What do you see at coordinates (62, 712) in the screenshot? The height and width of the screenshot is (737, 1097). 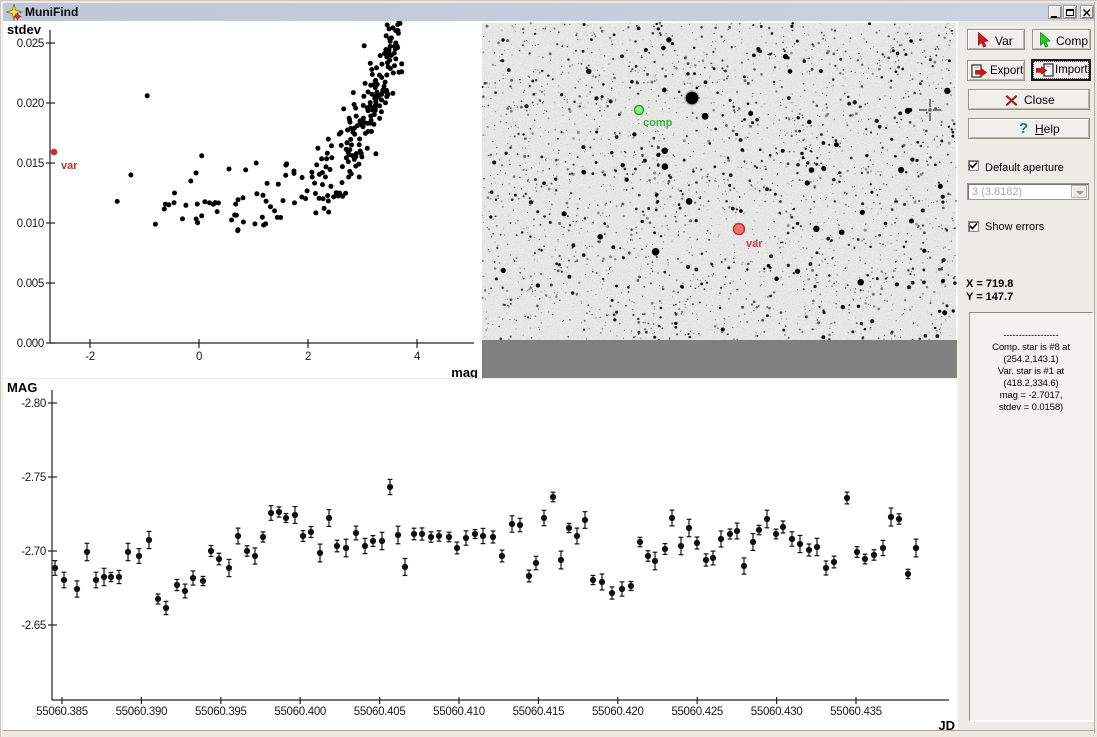 I see `svg-text: 55060.385` at bounding box center [62, 712].